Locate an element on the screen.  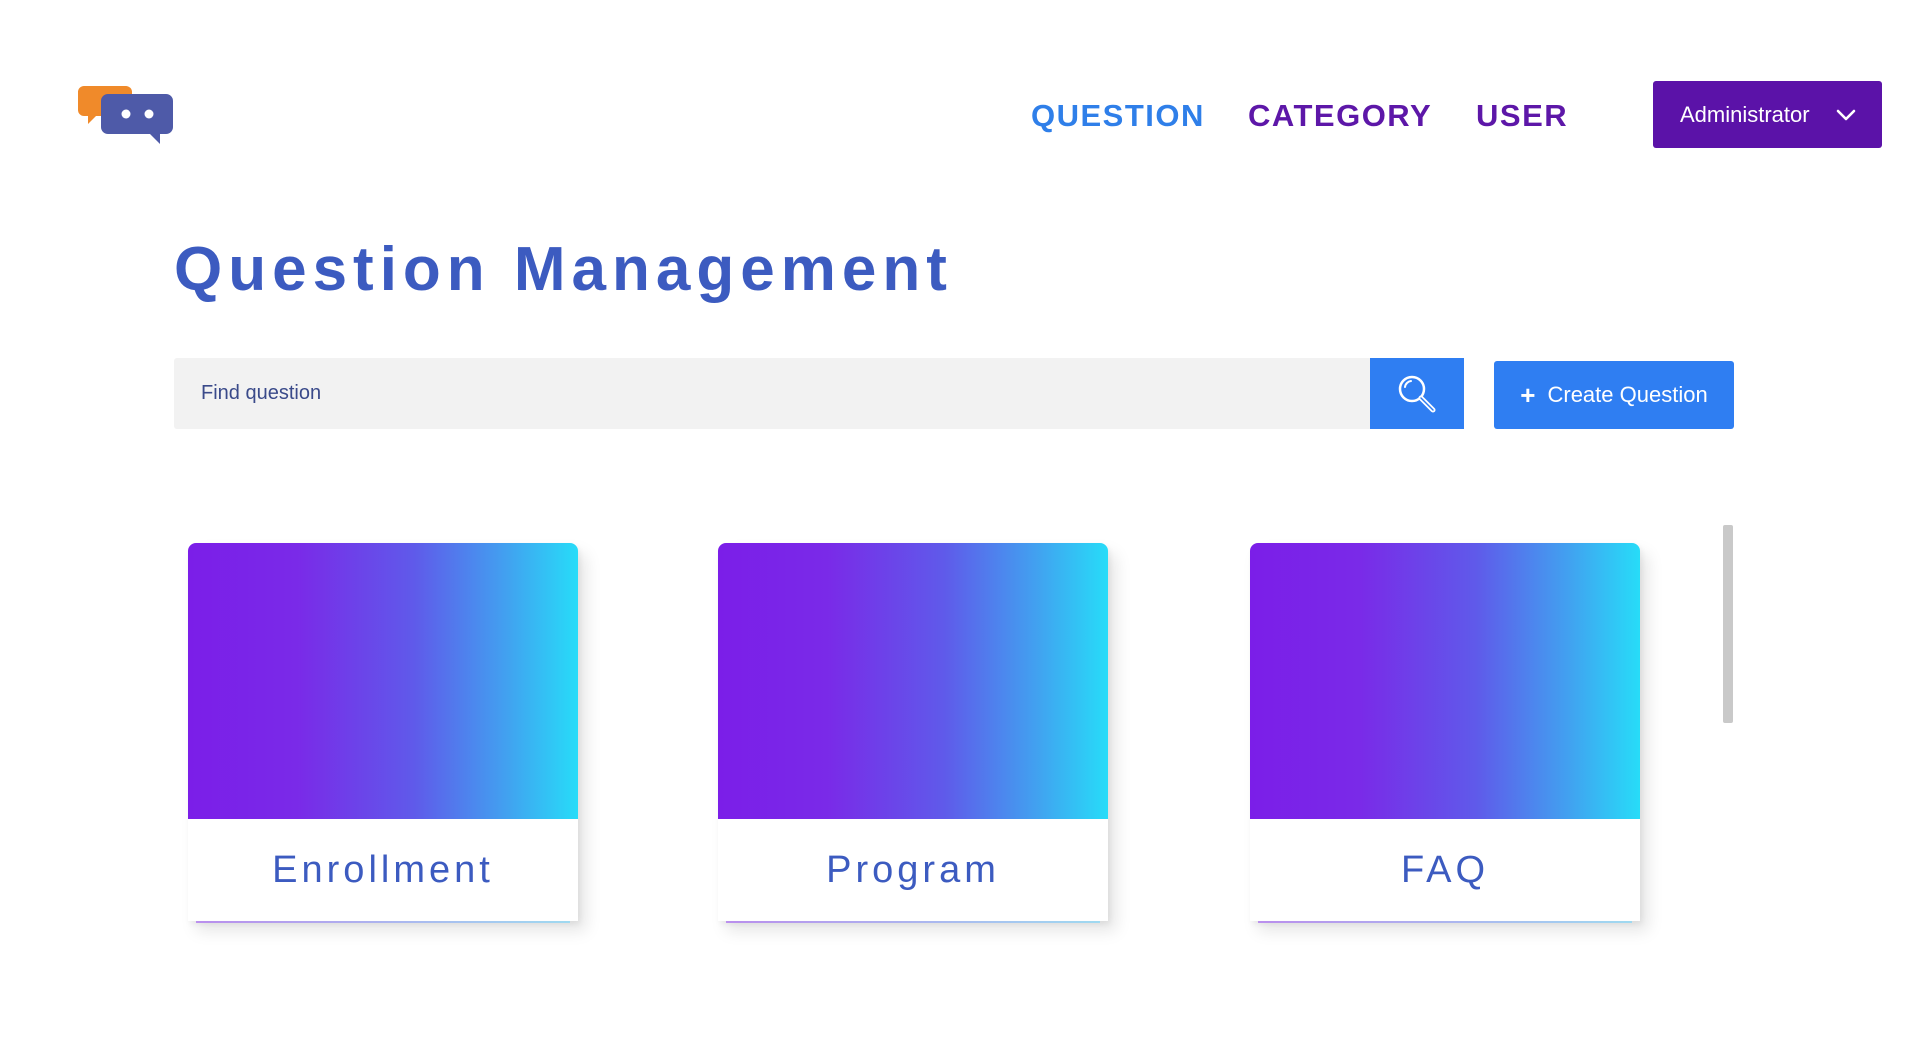
scrollbar-thumb is located at coordinates (1728, 624).